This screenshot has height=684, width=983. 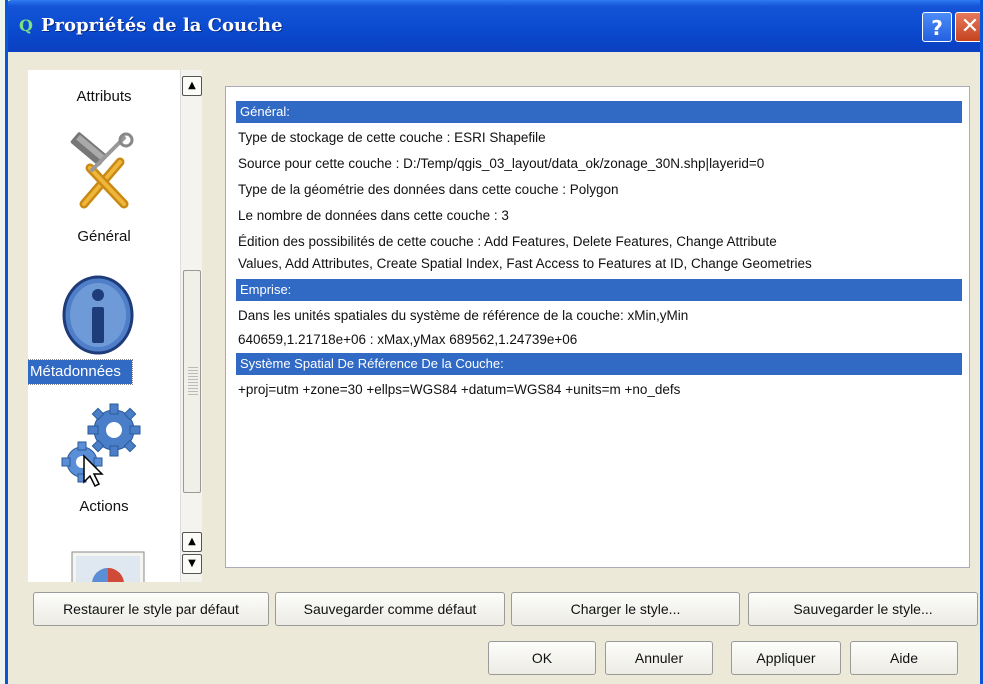 What do you see at coordinates (390, 609) in the screenshot?
I see `save-as-default-button: Sauvegarder comme défaut` at bounding box center [390, 609].